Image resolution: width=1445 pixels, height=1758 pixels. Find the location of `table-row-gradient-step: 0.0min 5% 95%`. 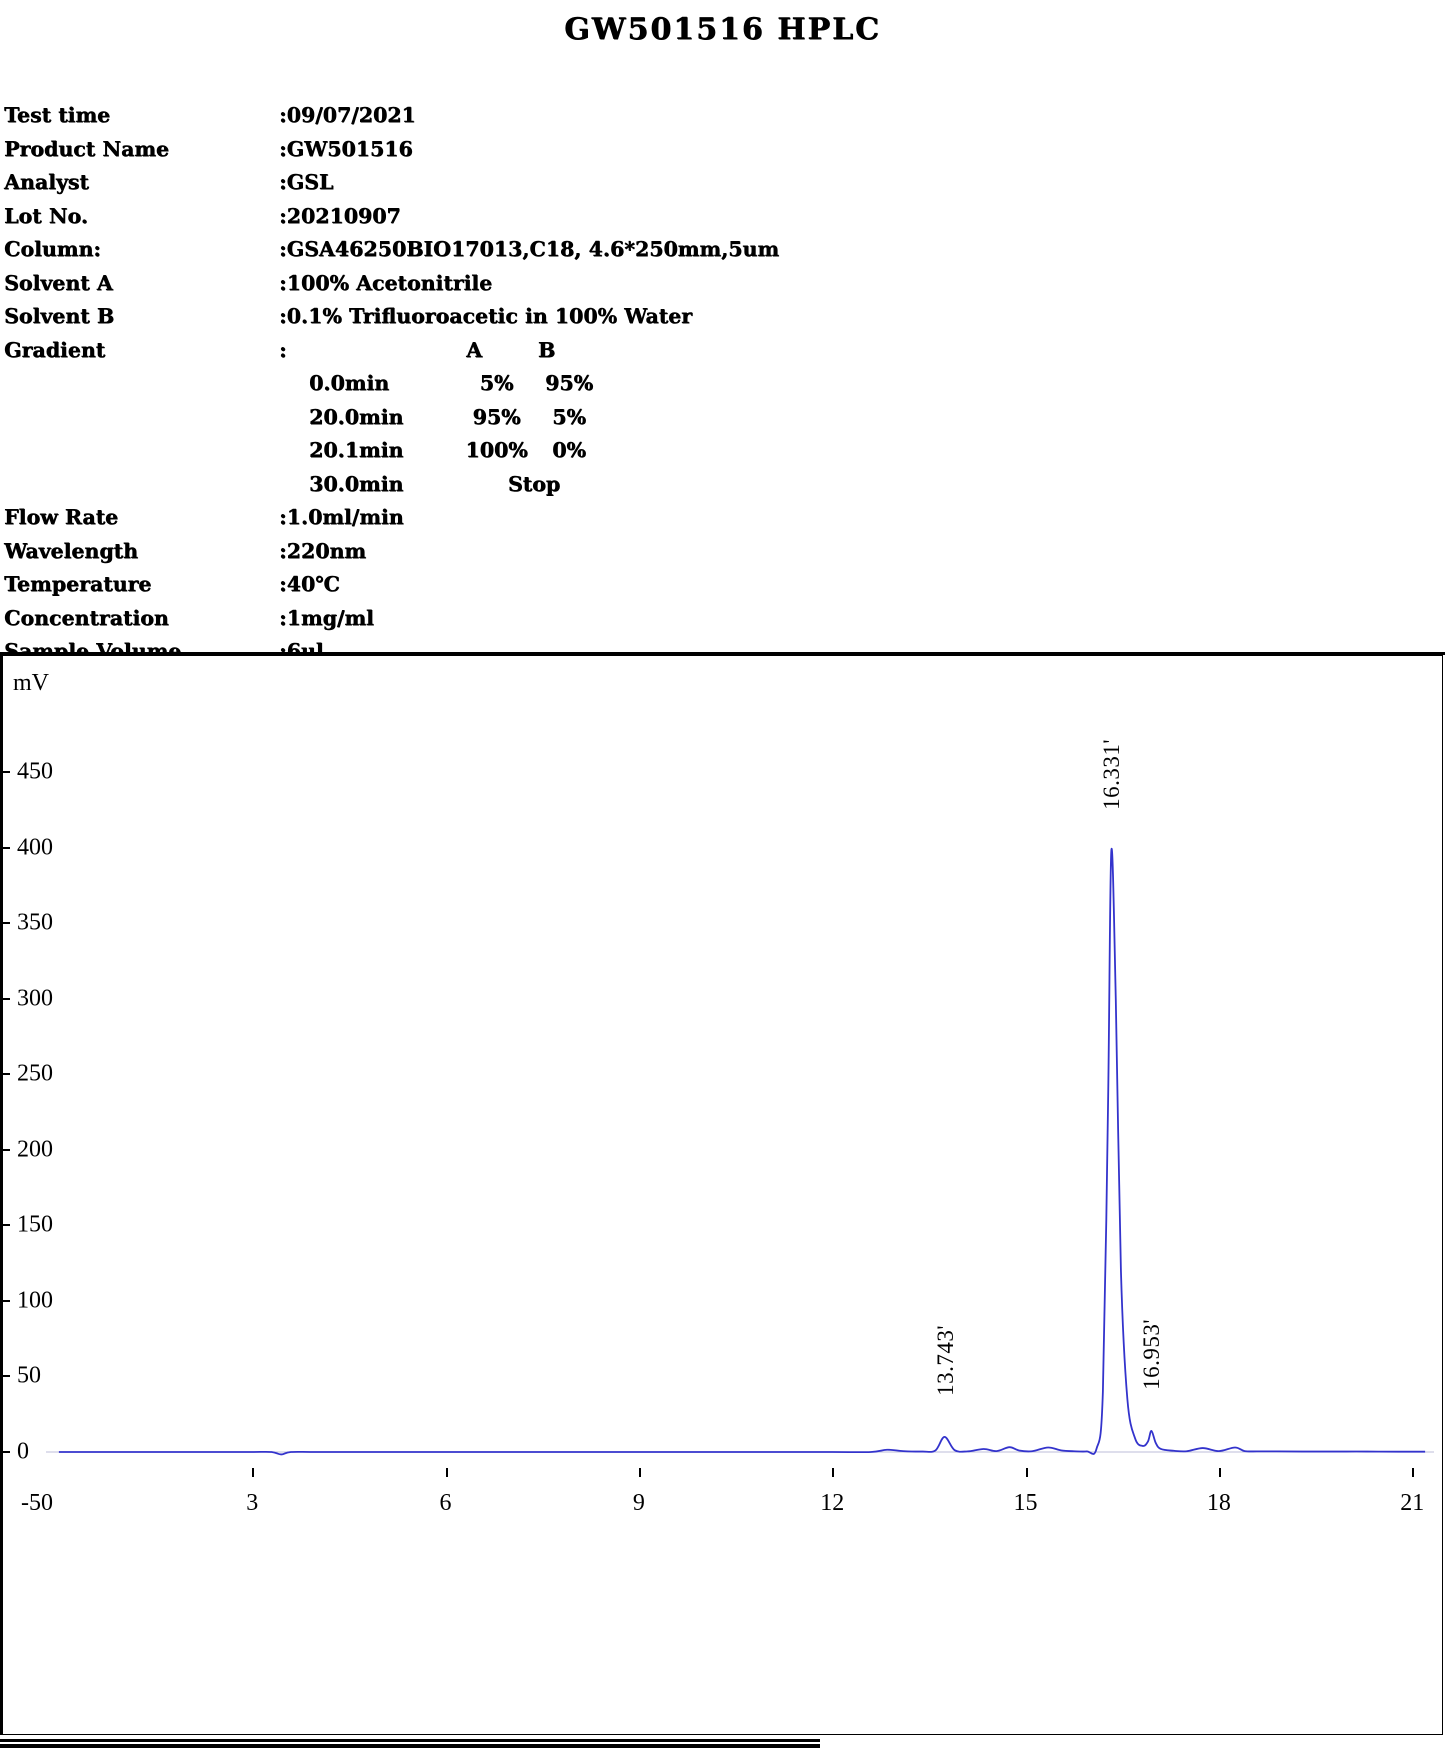

table-row-gradient-step: 0.0min 5% 95% is located at coordinates (691, 384).